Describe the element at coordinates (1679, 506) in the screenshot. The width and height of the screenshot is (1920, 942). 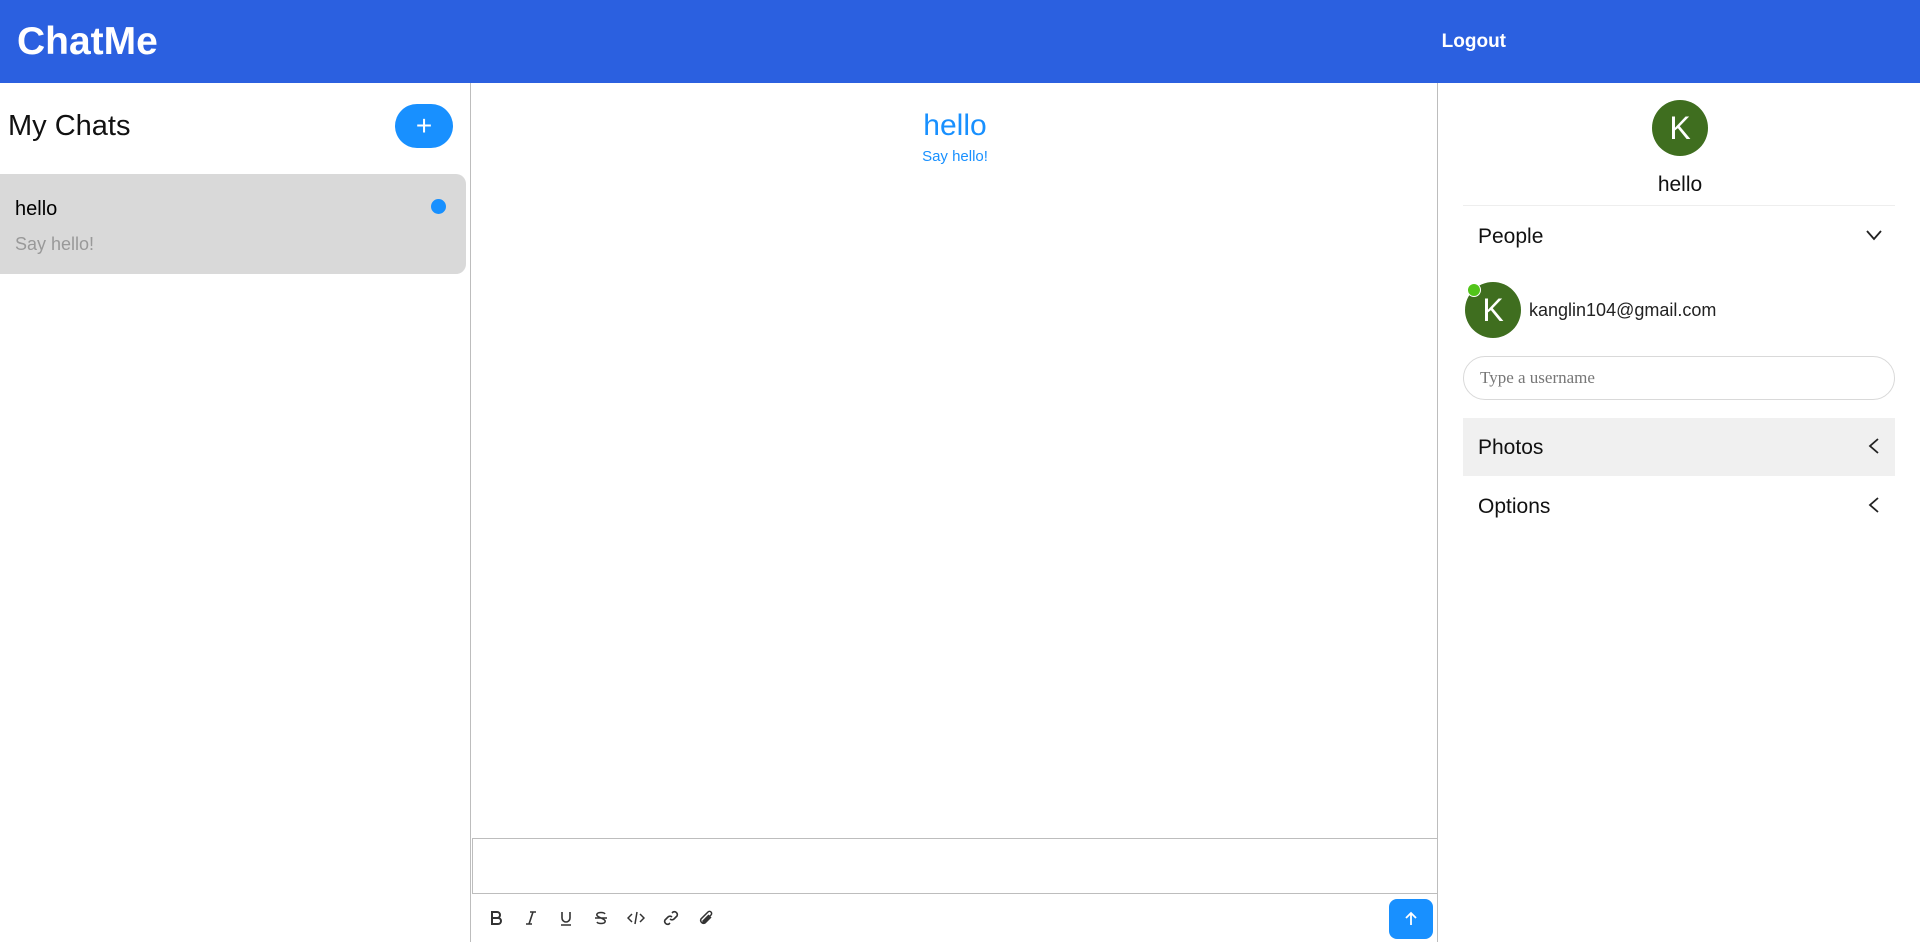
I see `options-section-header: Options` at that location.